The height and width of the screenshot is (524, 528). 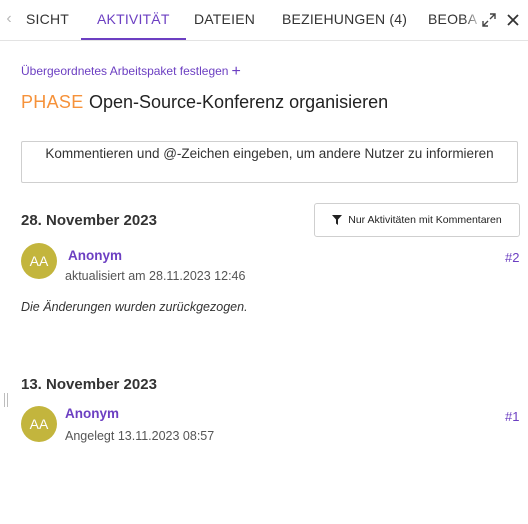 I want to click on activity-number-link: #2, so click(x=512, y=257).